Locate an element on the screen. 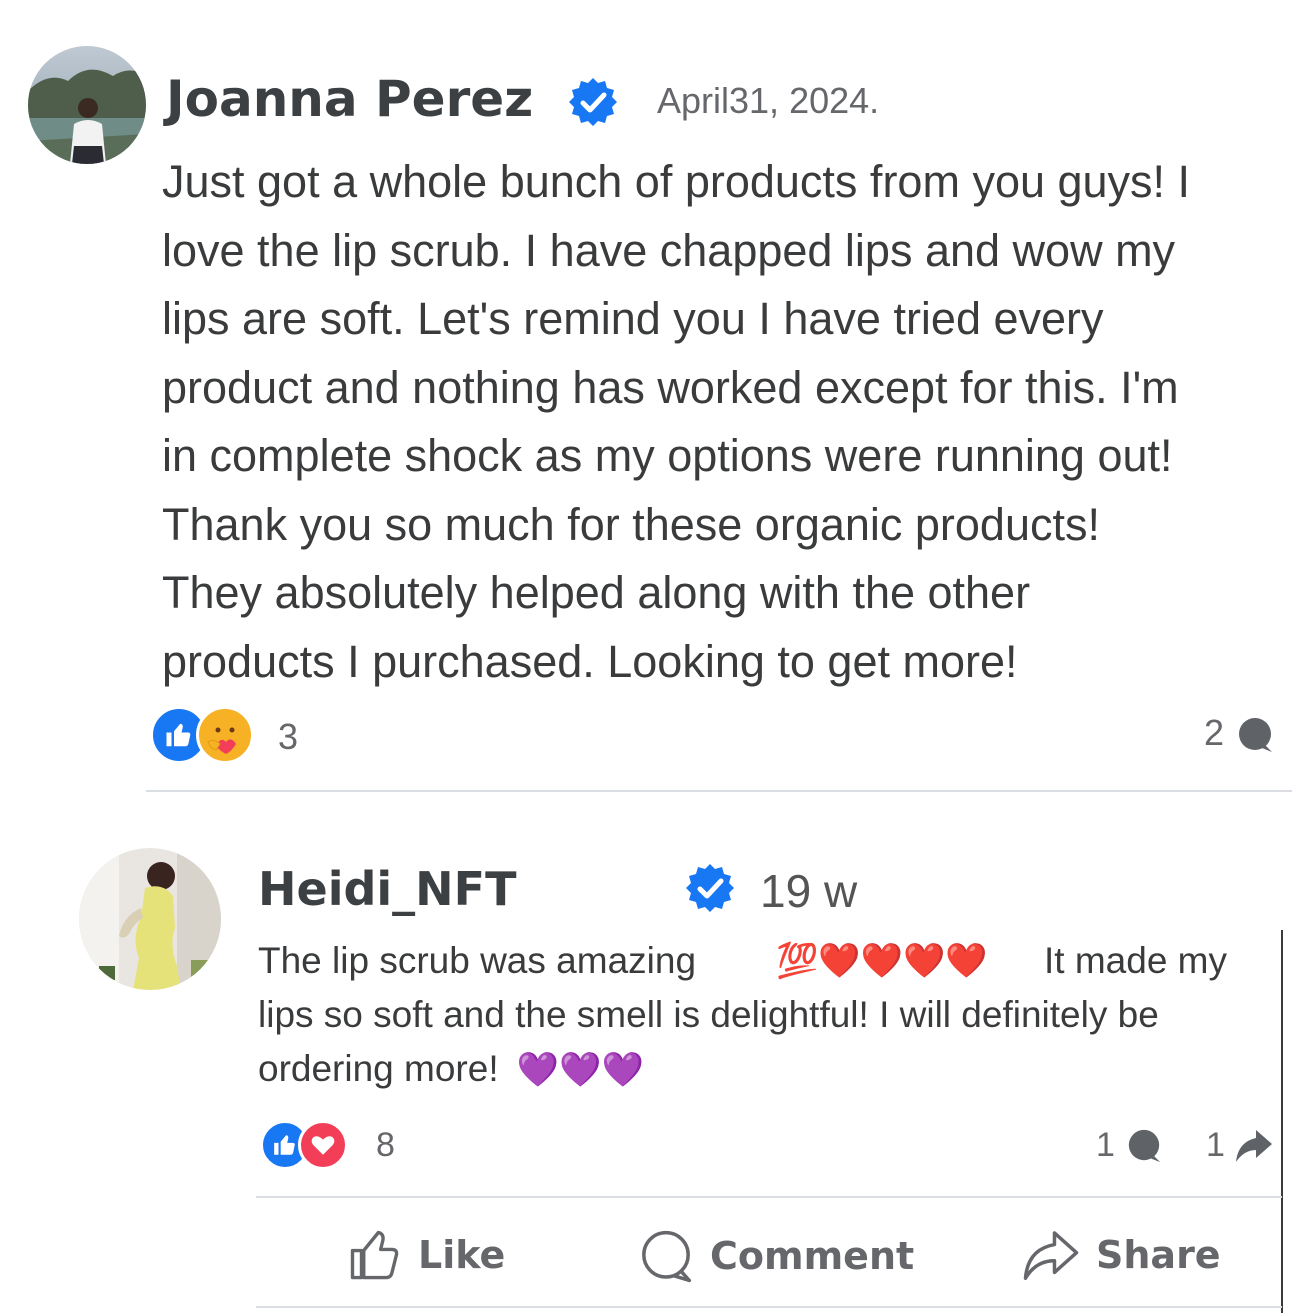 This screenshot has height=1313, width=1313. comment-time: 19 w is located at coordinates (808, 891).